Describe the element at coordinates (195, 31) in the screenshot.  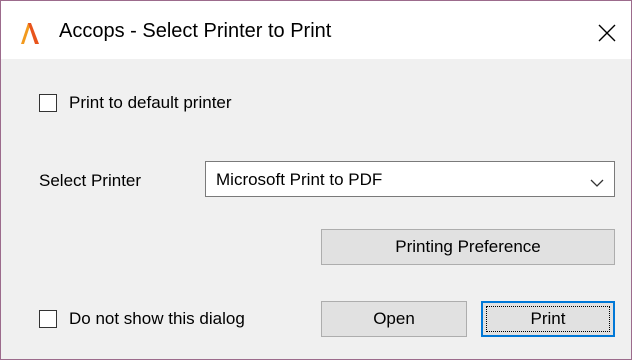
I see `window-title: Accops - Select Printer to Print` at that location.